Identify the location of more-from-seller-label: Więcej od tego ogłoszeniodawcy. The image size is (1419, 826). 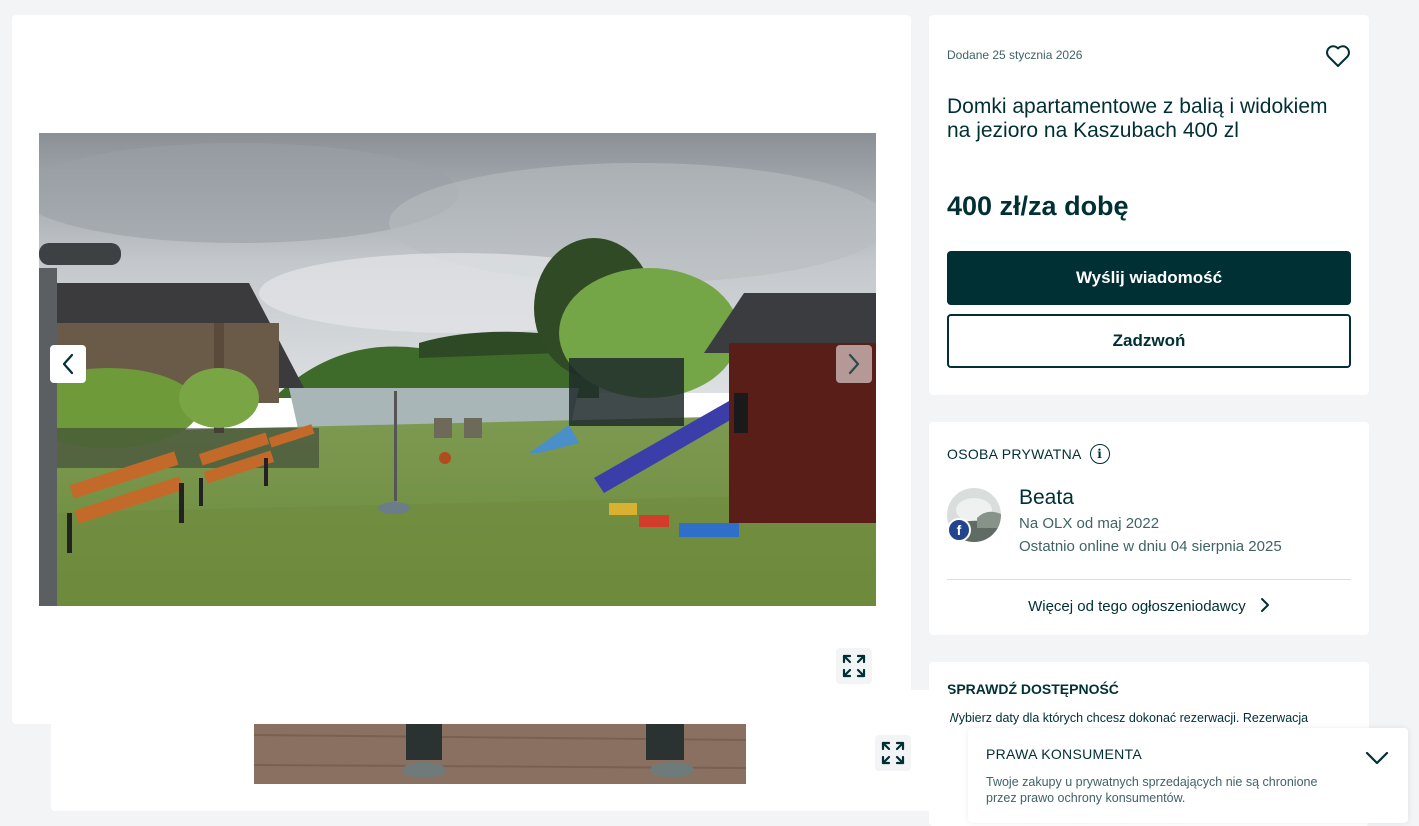
(1137, 606).